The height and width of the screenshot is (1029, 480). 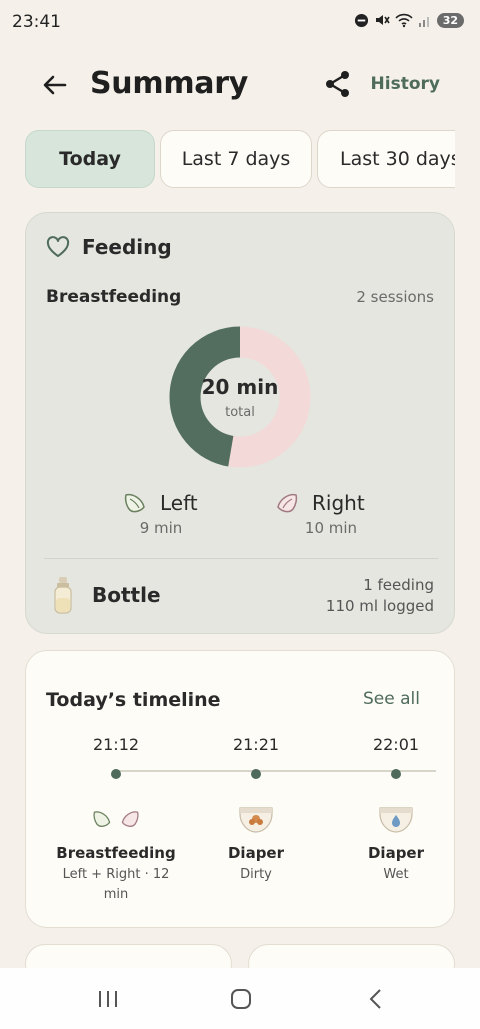 I want to click on heart-icon, so click(x=58, y=246).